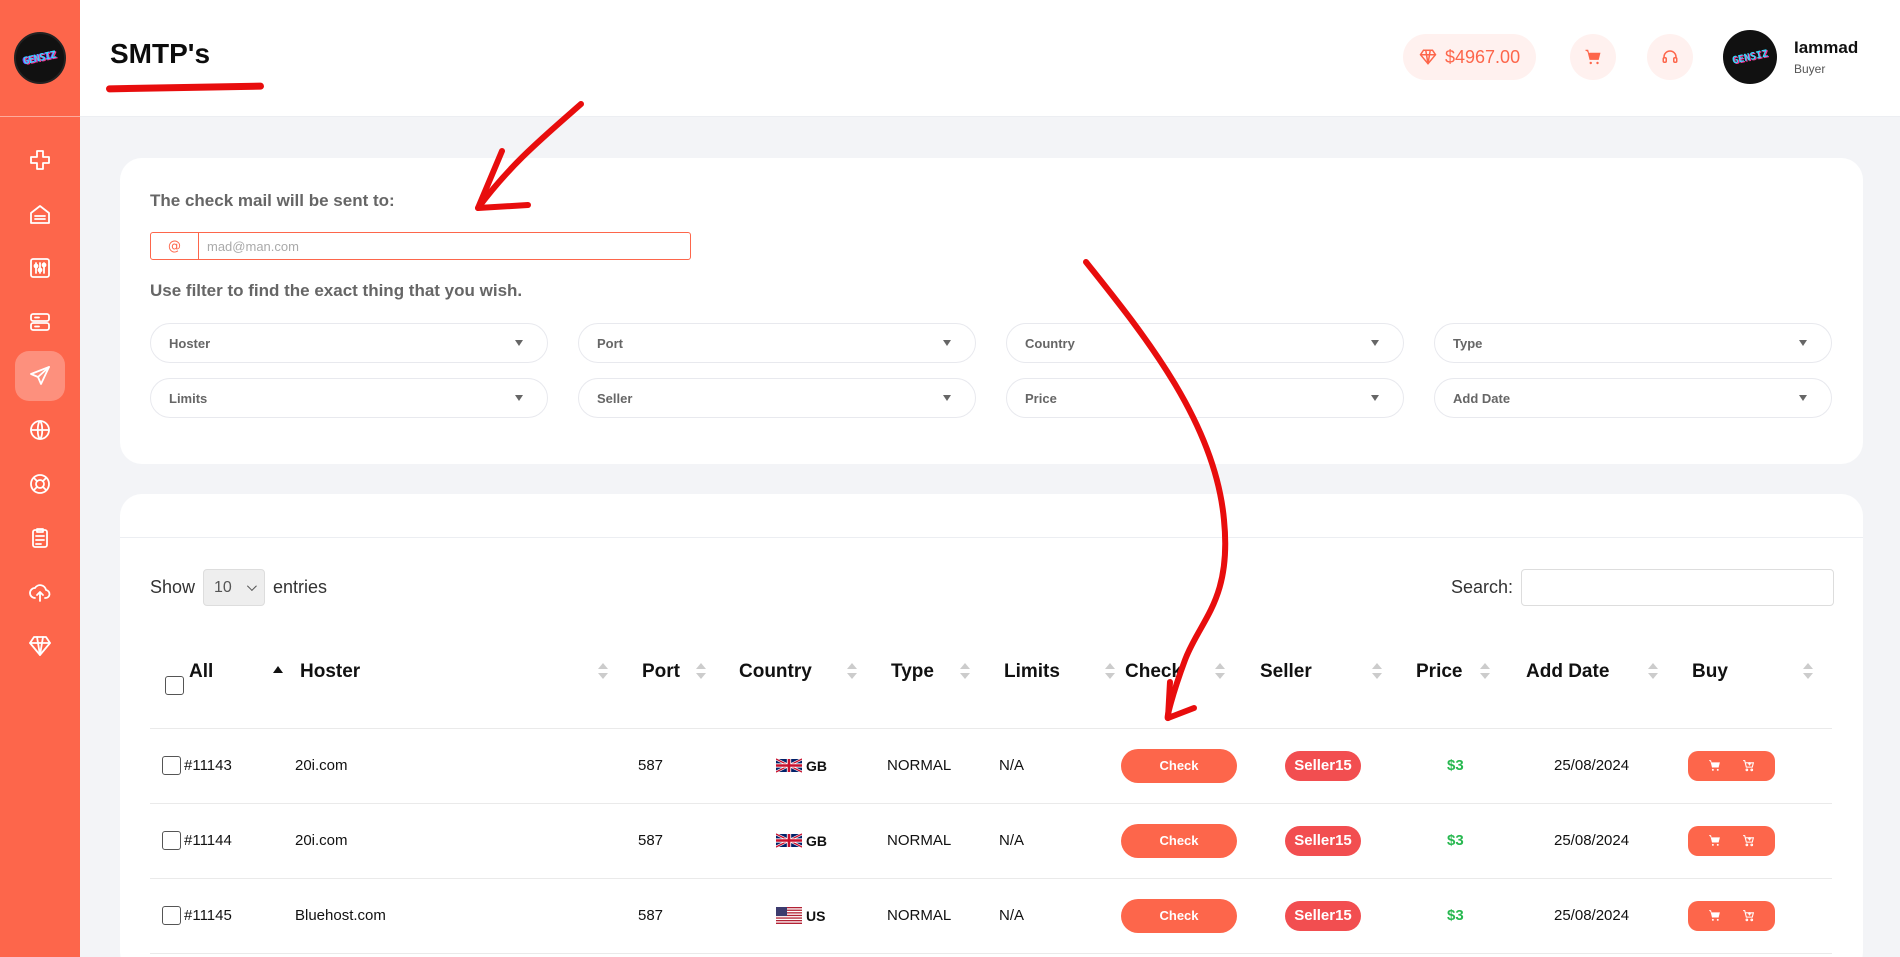 The width and height of the screenshot is (1900, 957). I want to click on sidebar-item-servers, so click(40, 322).